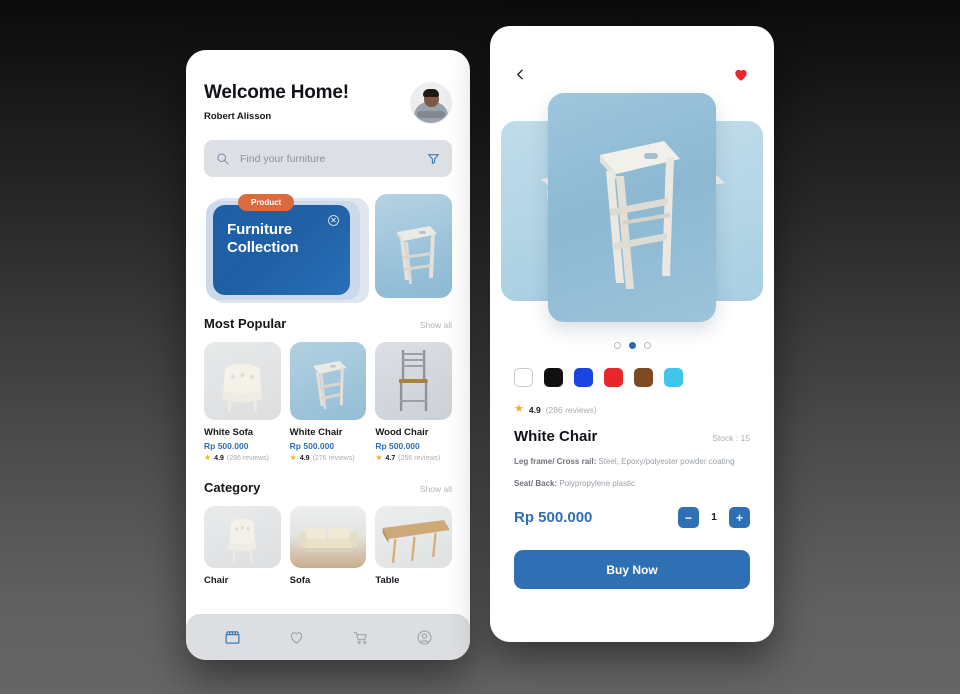  I want to click on heart-filled-icon, so click(741, 74).